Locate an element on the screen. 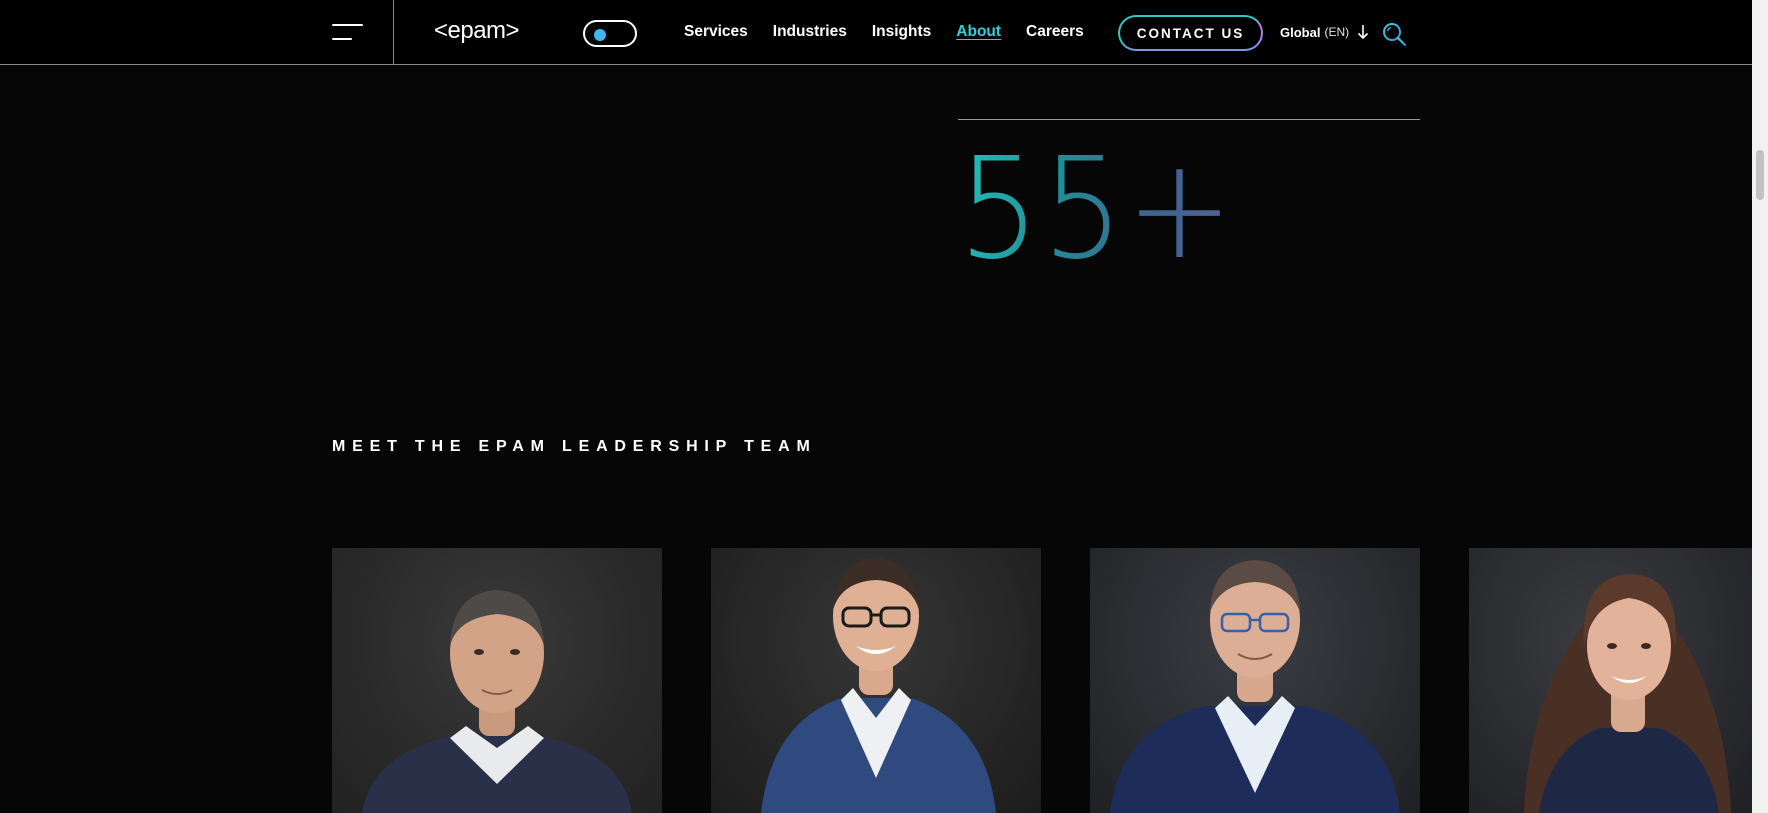  section-title-leadership: MEET THE EPAM LEADERSHIP TEAM is located at coordinates (574, 446).